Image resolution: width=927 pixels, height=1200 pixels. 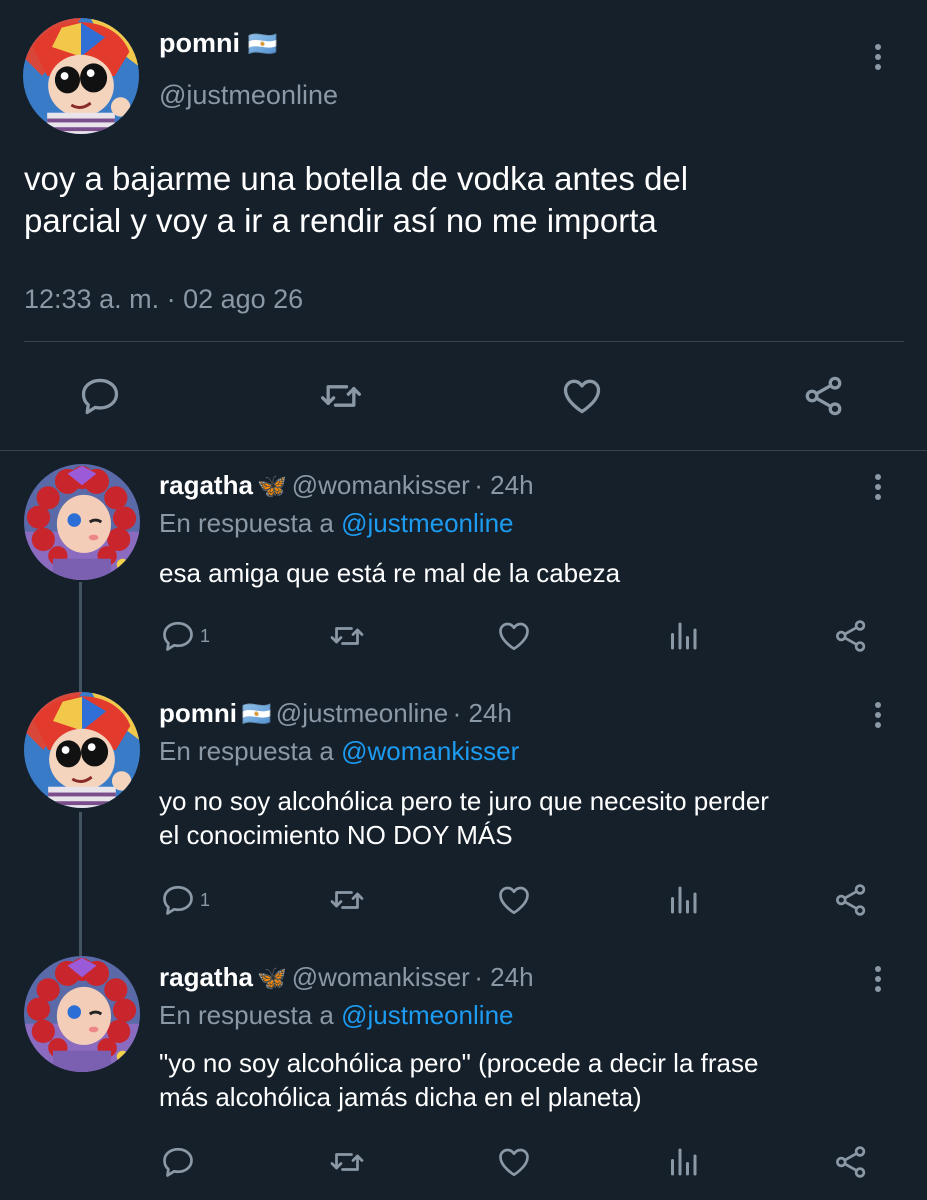 I want to click on author-display-name: pomni 🇦🇷, so click(x=218, y=43).